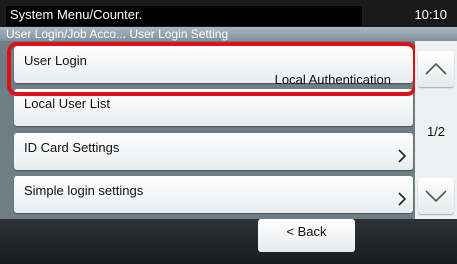  I want to click on page-indicator: 1/2, so click(436, 131).